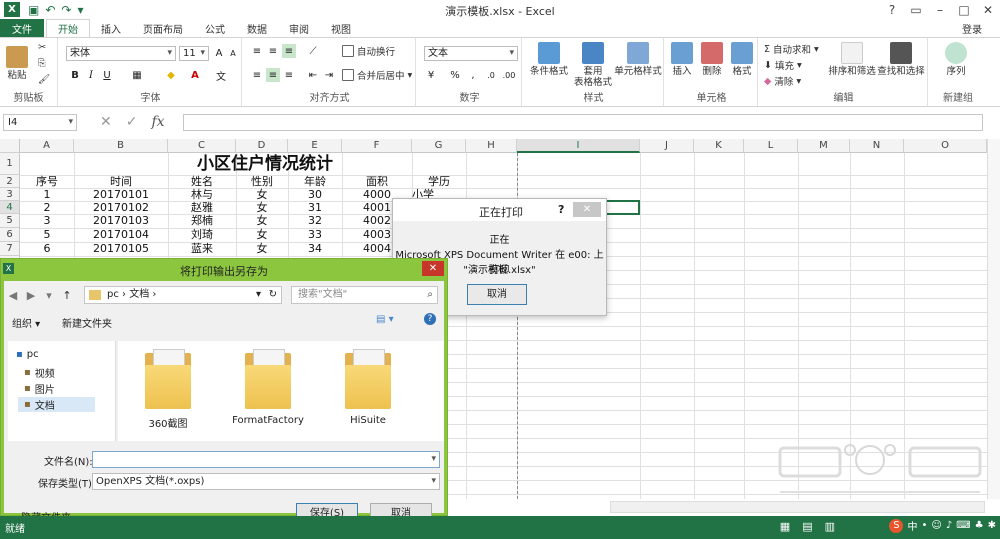 This screenshot has width=1000, height=539. What do you see at coordinates (44, 79) in the screenshot?
I see `format-painter-icon: 🖌` at bounding box center [44, 79].